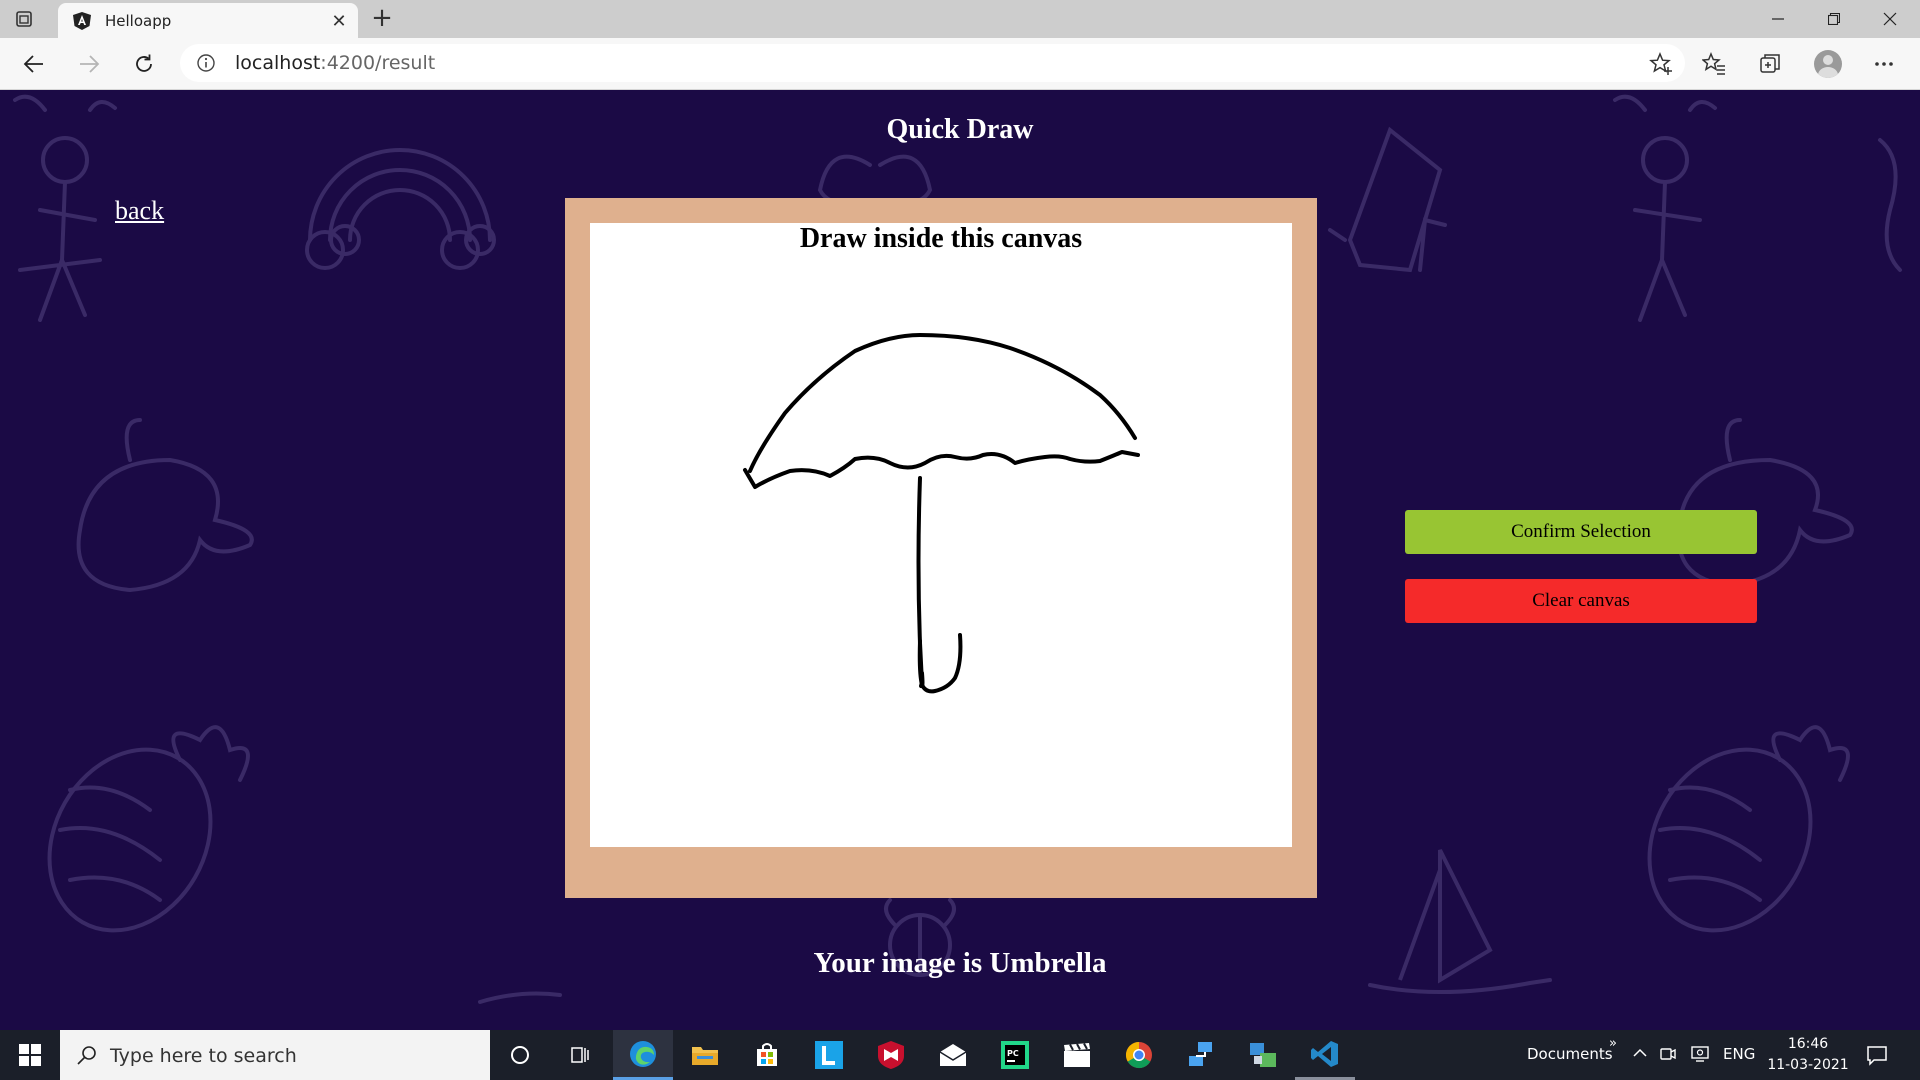  I want to click on refresh-icon, so click(144, 64).